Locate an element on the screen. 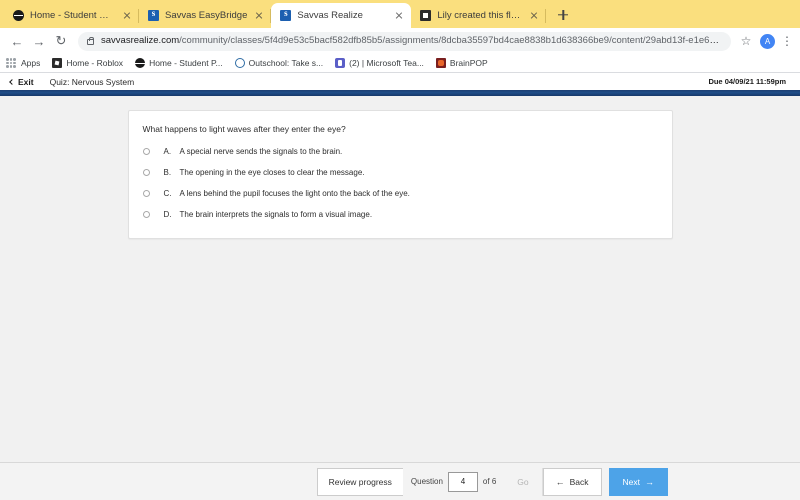 This screenshot has height=500, width=800. apps-grid-icon is located at coordinates (11, 63).